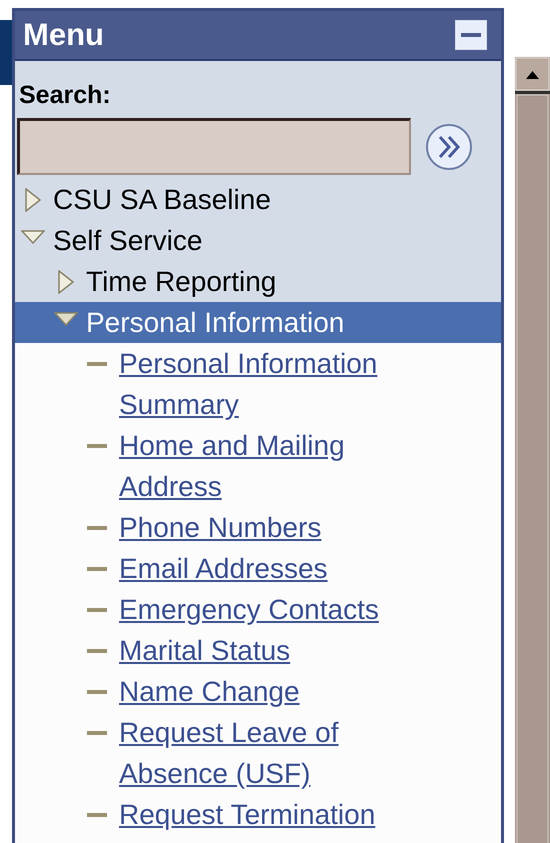  Describe the element at coordinates (220, 527) in the screenshot. I see `menu-link: Phone Numbers` at that location.